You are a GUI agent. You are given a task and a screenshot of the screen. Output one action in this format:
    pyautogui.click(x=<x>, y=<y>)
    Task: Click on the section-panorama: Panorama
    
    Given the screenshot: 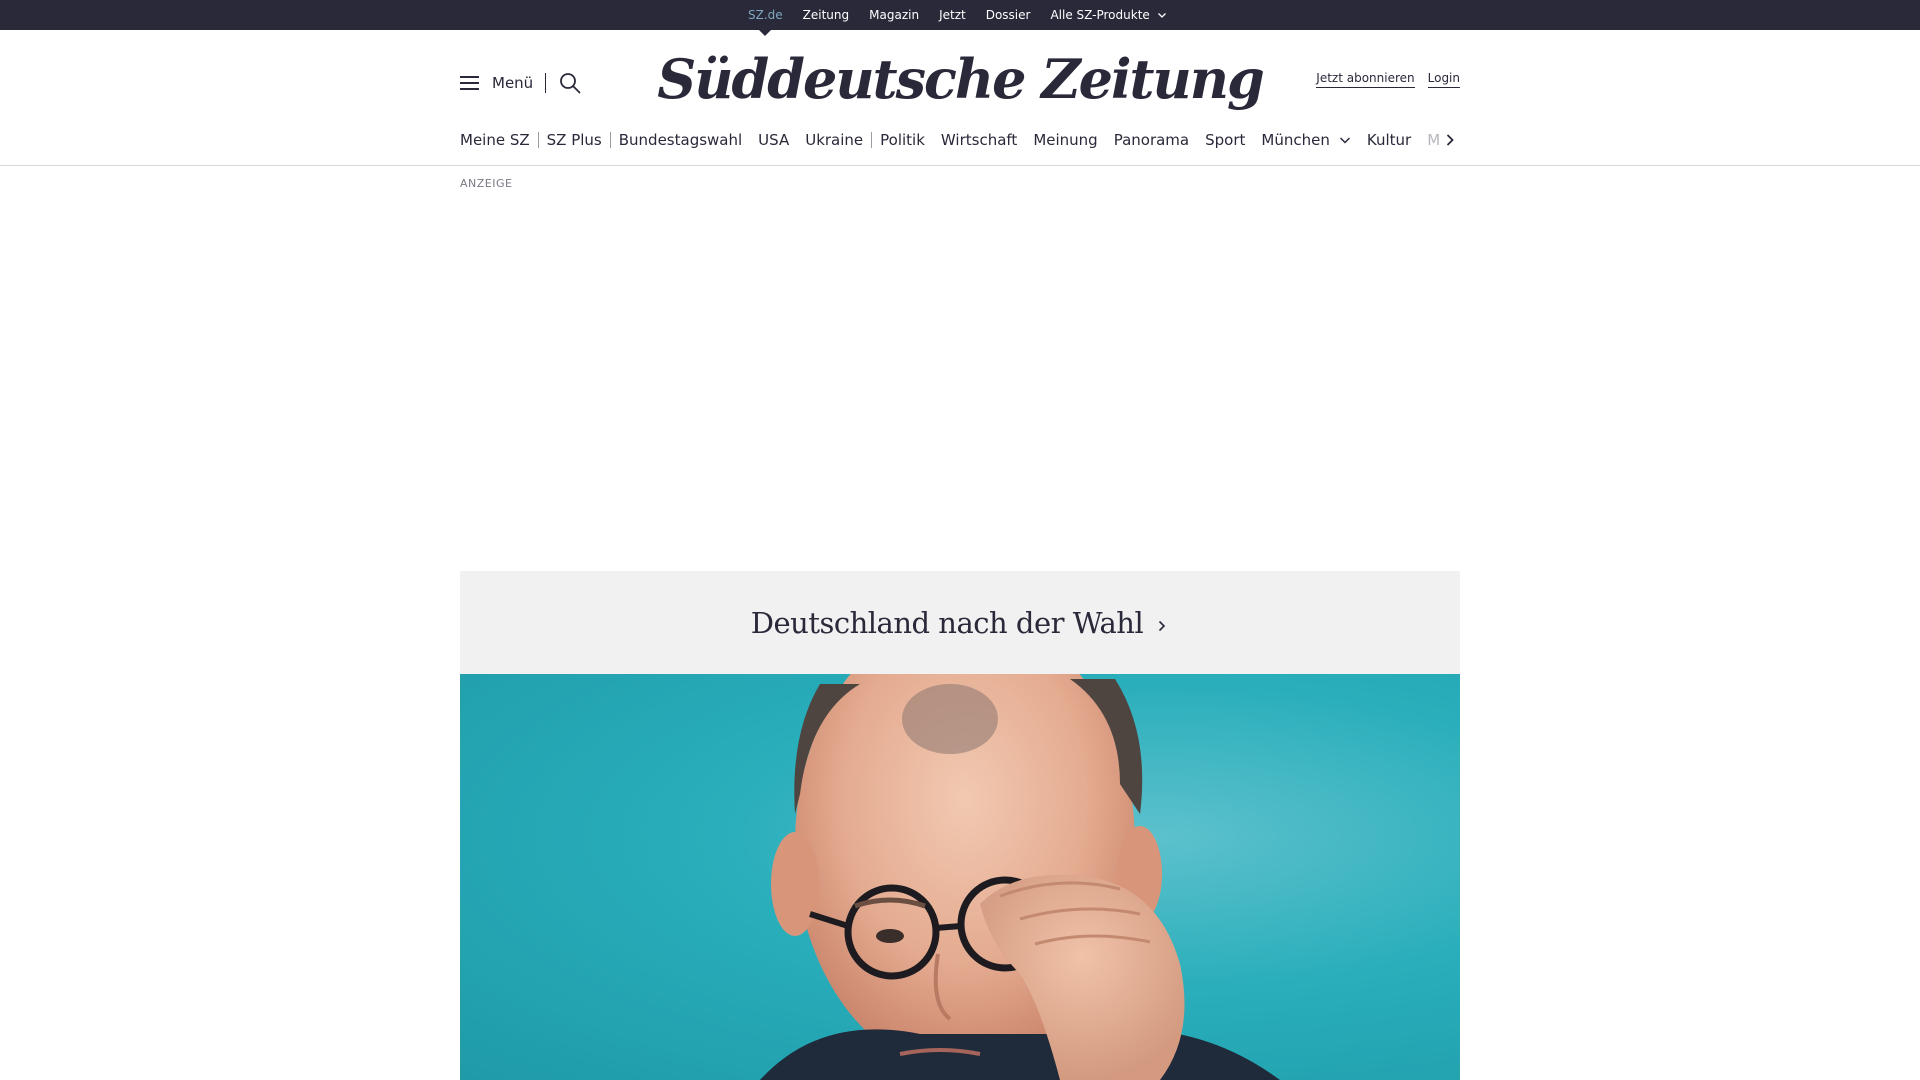 What is the action you would take?
    pyautogui.click(x=1151, y=140)
    